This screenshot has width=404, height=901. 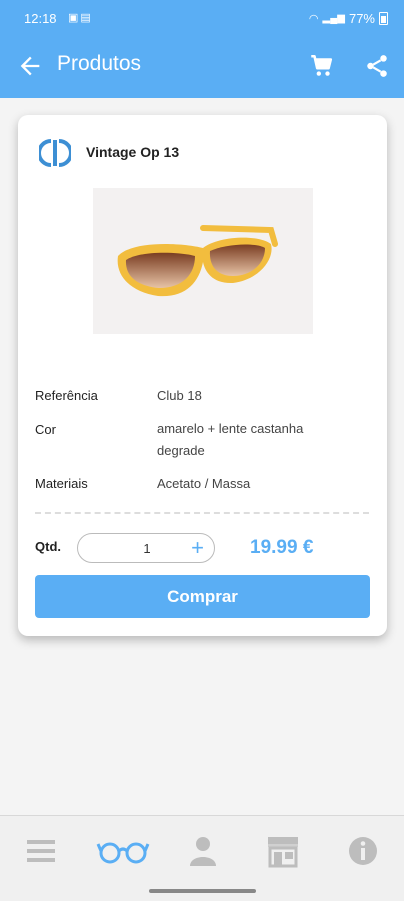 What do you see at coordinates (48, 546) in the screenshot?
I see `quantity-label: Qtd.` at bounding box center [48, 546].